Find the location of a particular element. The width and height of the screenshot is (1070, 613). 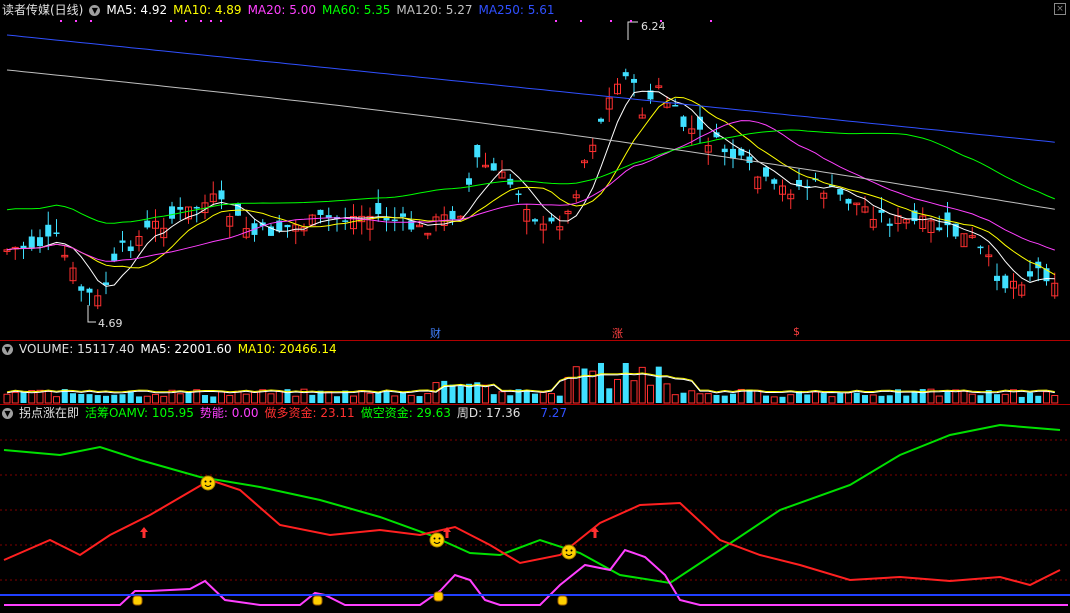

volume-chart is located at coordinates (535, 372).